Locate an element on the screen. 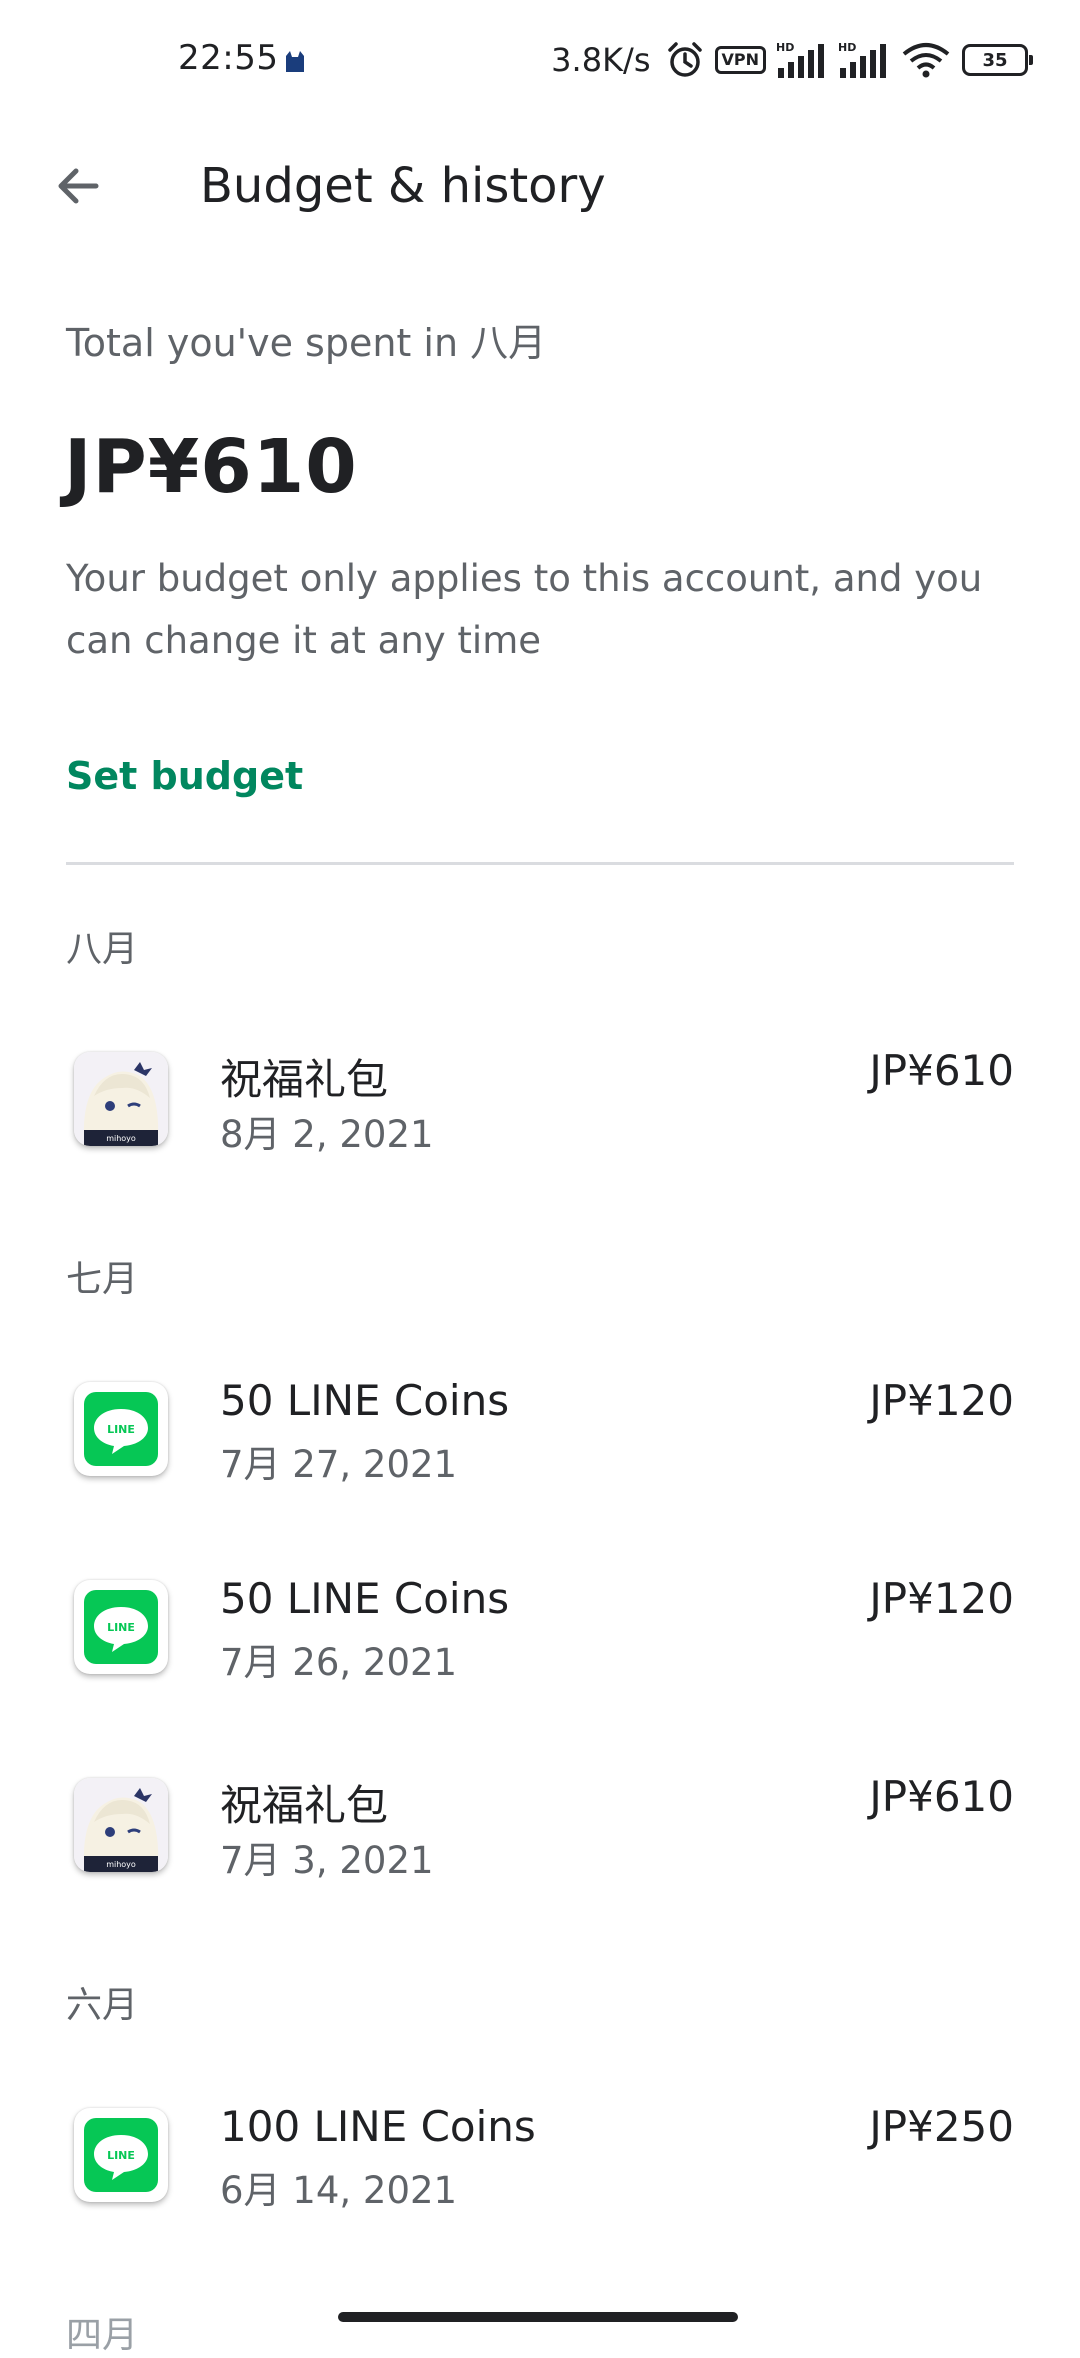  signal-hd-2-icon: HD is located at coordinates (862, 59).